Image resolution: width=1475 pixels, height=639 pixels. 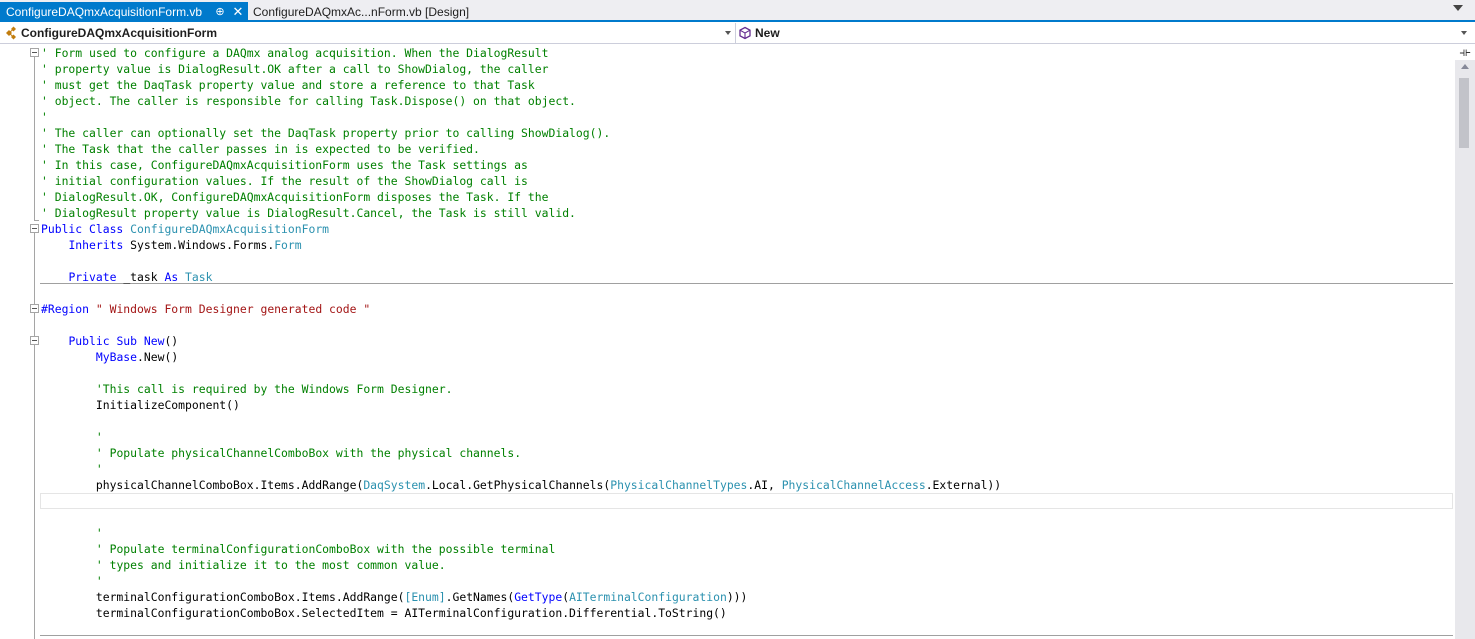 What do you see at coordinates (158, 357) in the screenshot?
I see `code-token: .New()` at bounding box center [158, 357].